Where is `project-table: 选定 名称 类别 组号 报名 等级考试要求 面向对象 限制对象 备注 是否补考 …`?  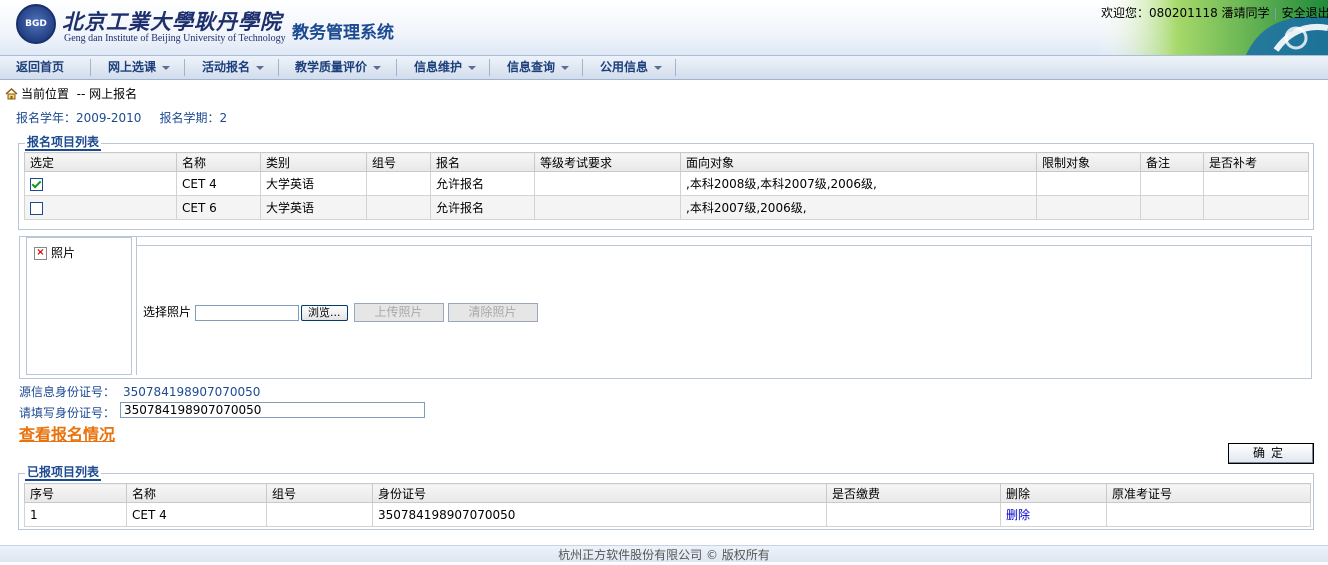 project-table: 选定 名称 类别 组号 报名 等级考试要求 面向对象 限制对象 备注 是否补考 … is located at coordinates (666, 186).